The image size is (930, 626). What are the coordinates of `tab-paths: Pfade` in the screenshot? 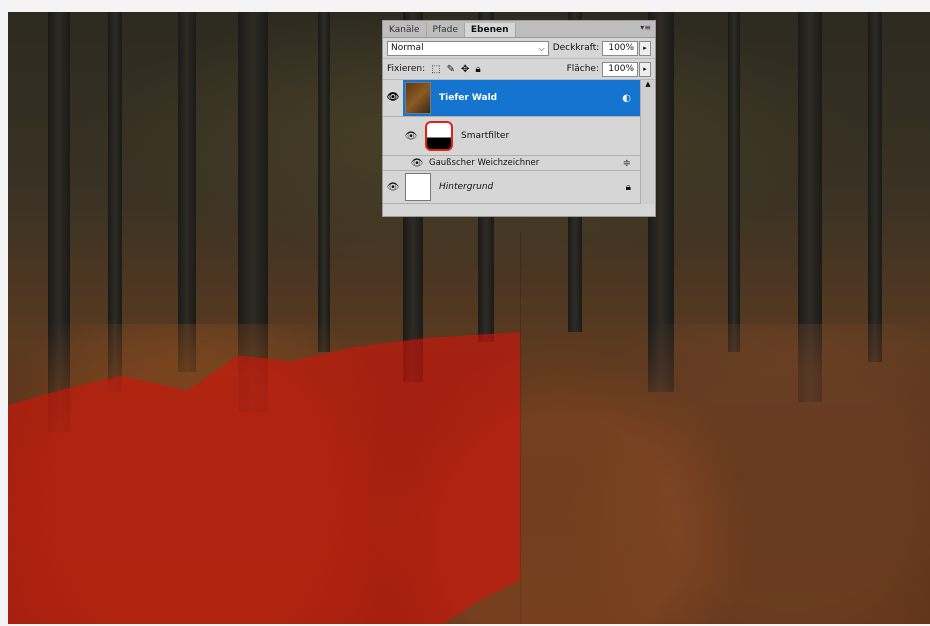 It's located at (446, 30).